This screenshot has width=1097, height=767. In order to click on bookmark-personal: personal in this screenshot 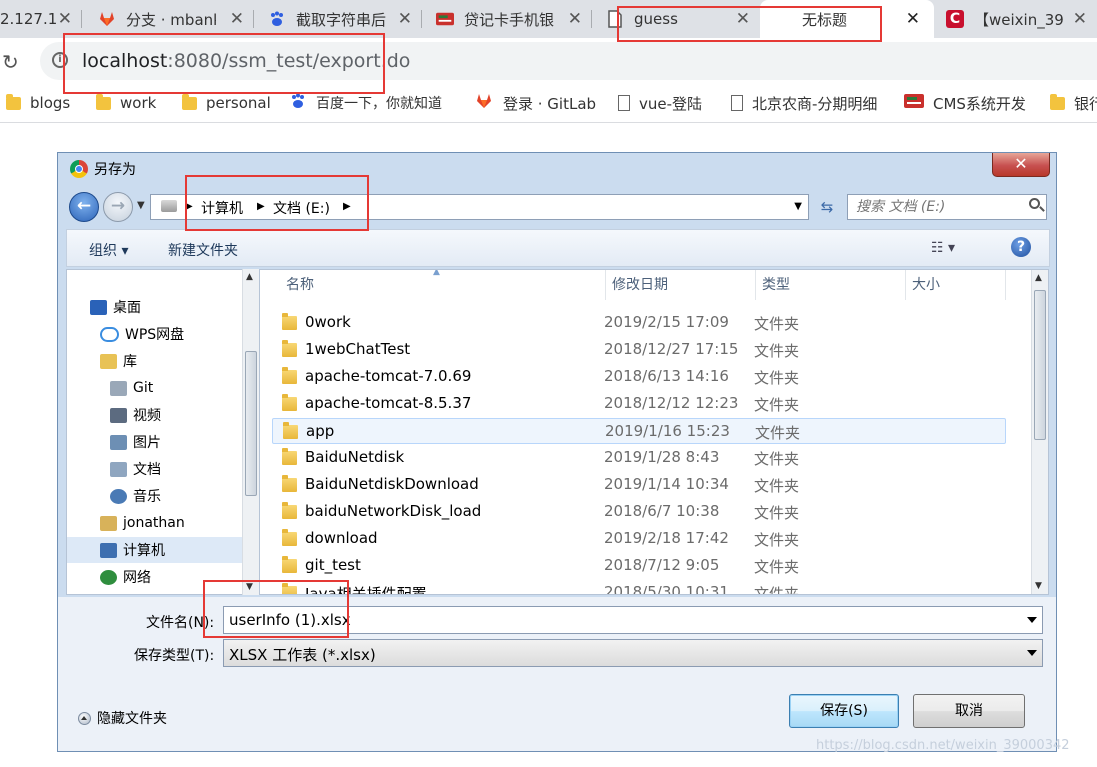, I will do `click(226, 103)`.